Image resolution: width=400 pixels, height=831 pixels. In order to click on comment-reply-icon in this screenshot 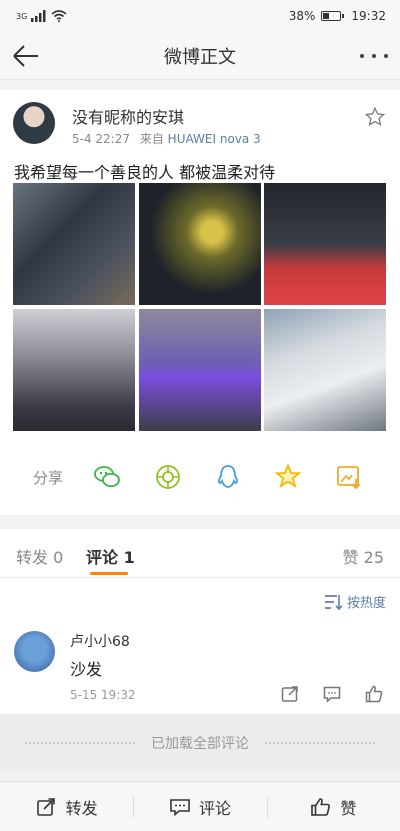, I will do `click(332, 694)`.